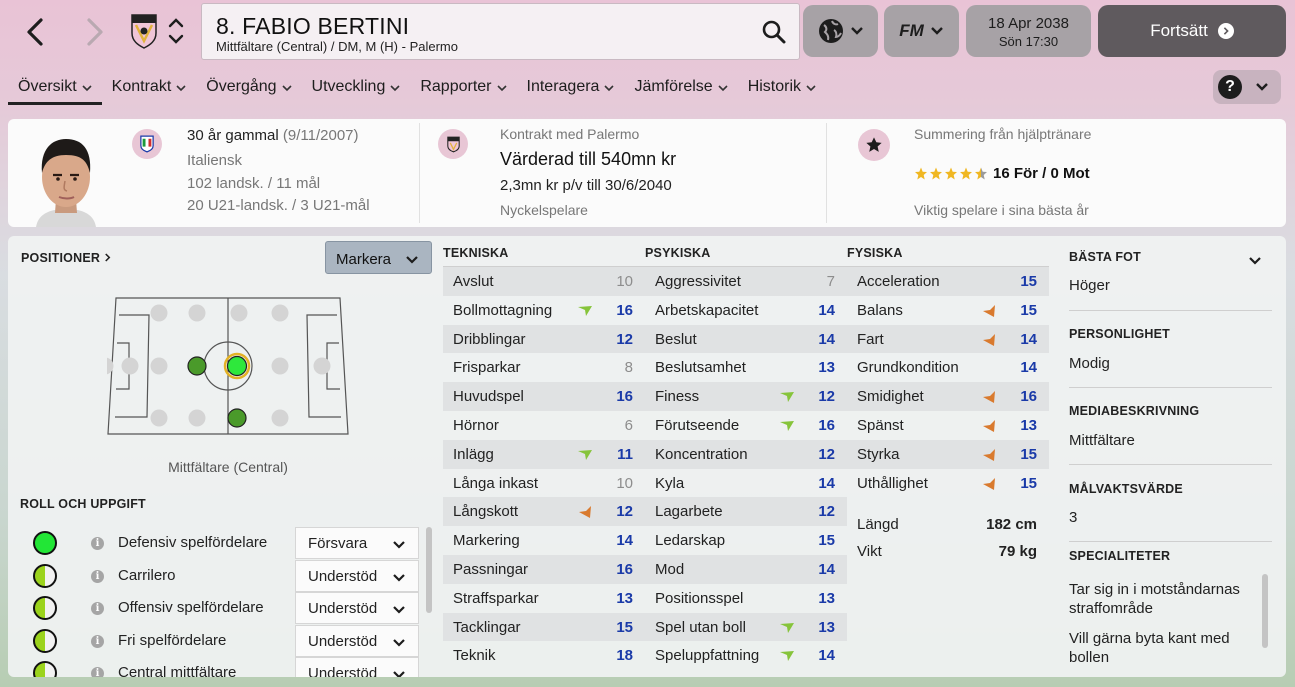  Describe the element at coordinates (746, 569) in the screenshot. I see `attribute-row: Mod 14` at that location.